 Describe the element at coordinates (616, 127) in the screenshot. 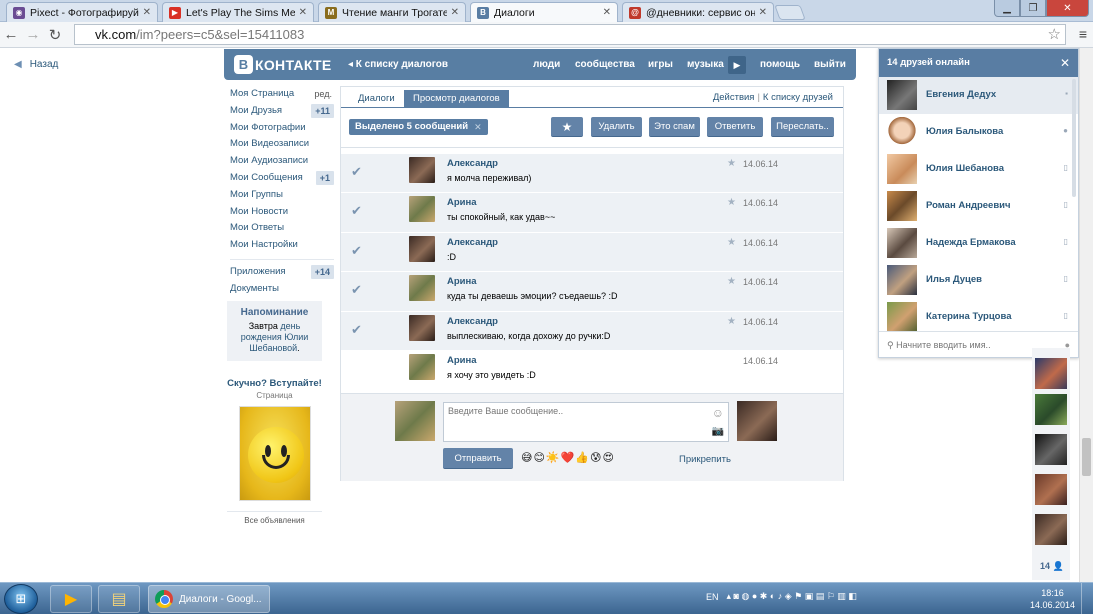

I see `delete-button: Удалить` at that location.